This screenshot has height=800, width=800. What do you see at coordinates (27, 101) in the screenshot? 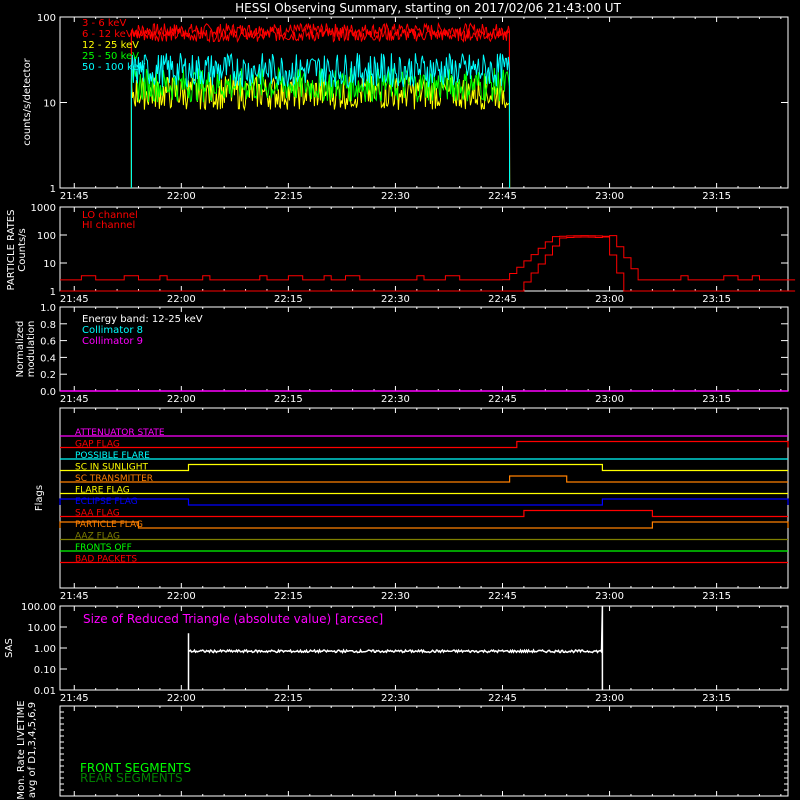
I see `y-axis-label: counts/s/detector` at bounding box center [27, 101].